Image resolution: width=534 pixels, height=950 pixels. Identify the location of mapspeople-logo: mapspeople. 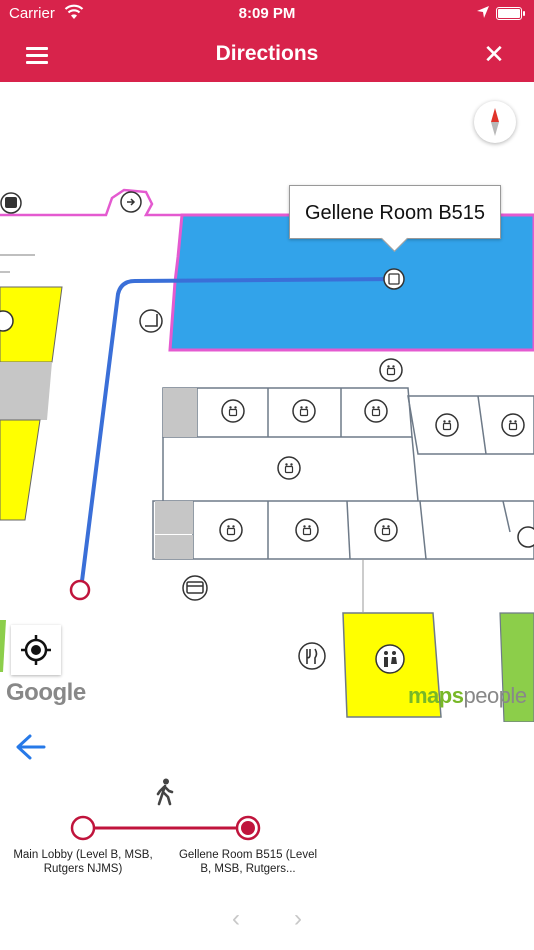
(467, 696).